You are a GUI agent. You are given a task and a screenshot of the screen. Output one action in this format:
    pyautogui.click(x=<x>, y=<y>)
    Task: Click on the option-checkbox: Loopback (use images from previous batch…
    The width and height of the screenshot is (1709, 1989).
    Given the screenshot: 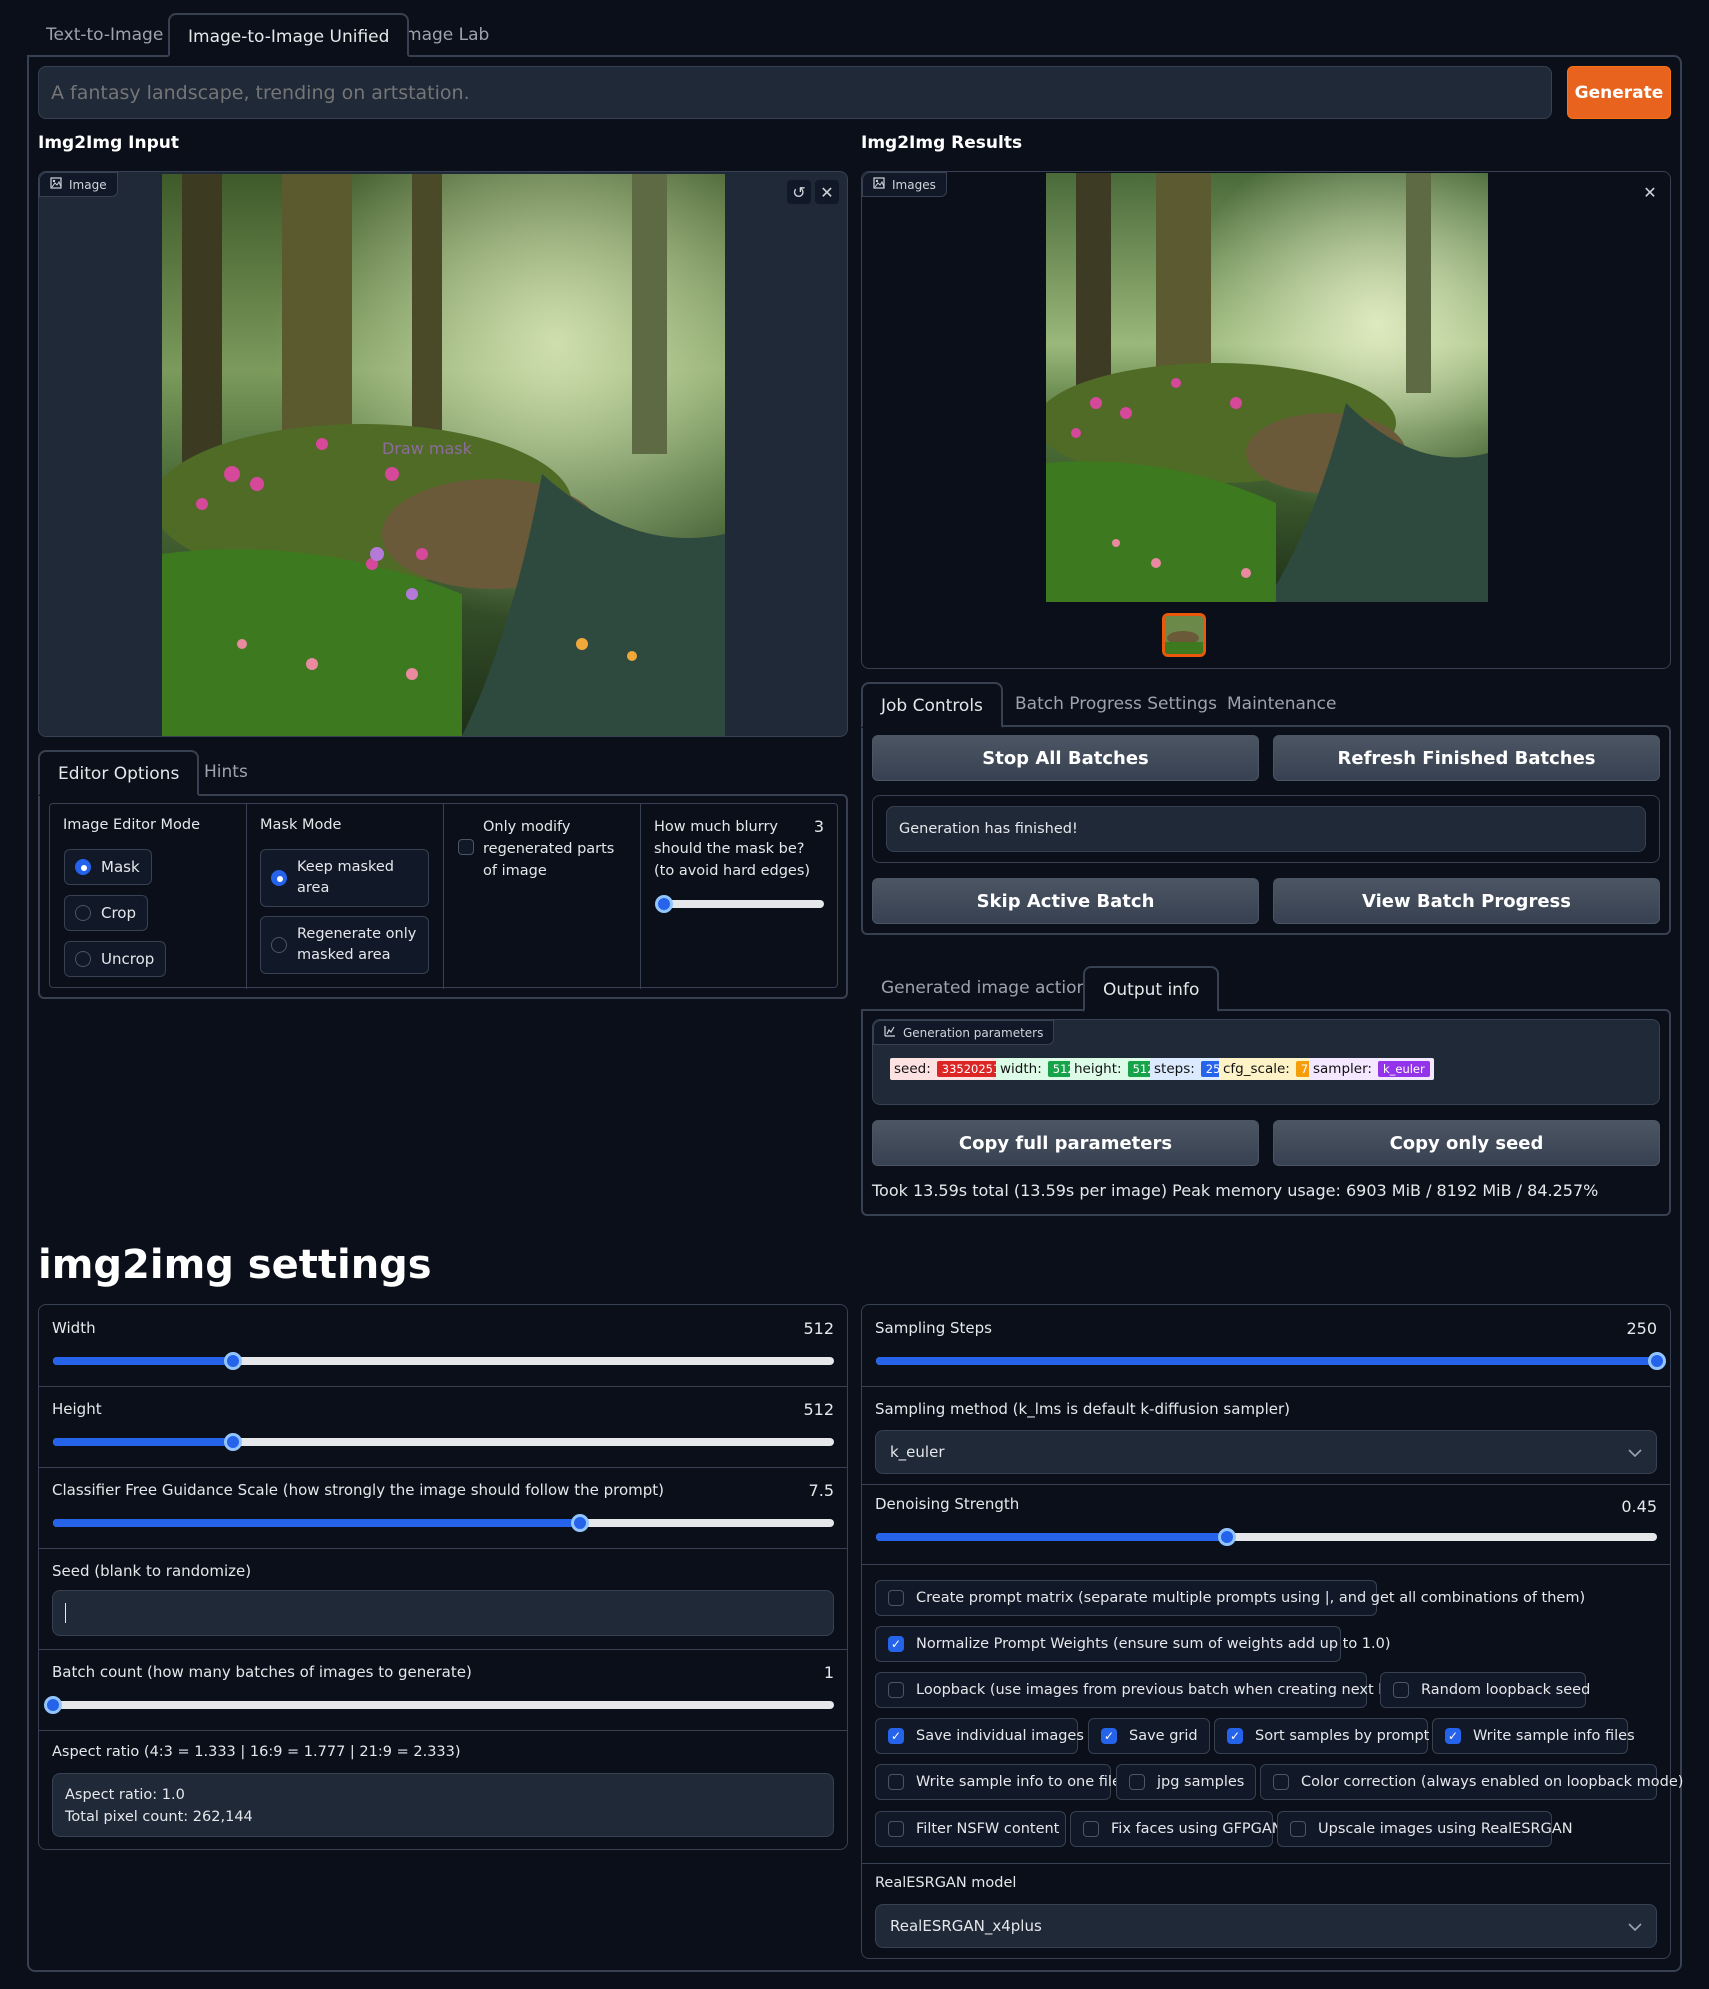 What is the action you would take?
    pyautogui.click(x=1150, y=1690)
    